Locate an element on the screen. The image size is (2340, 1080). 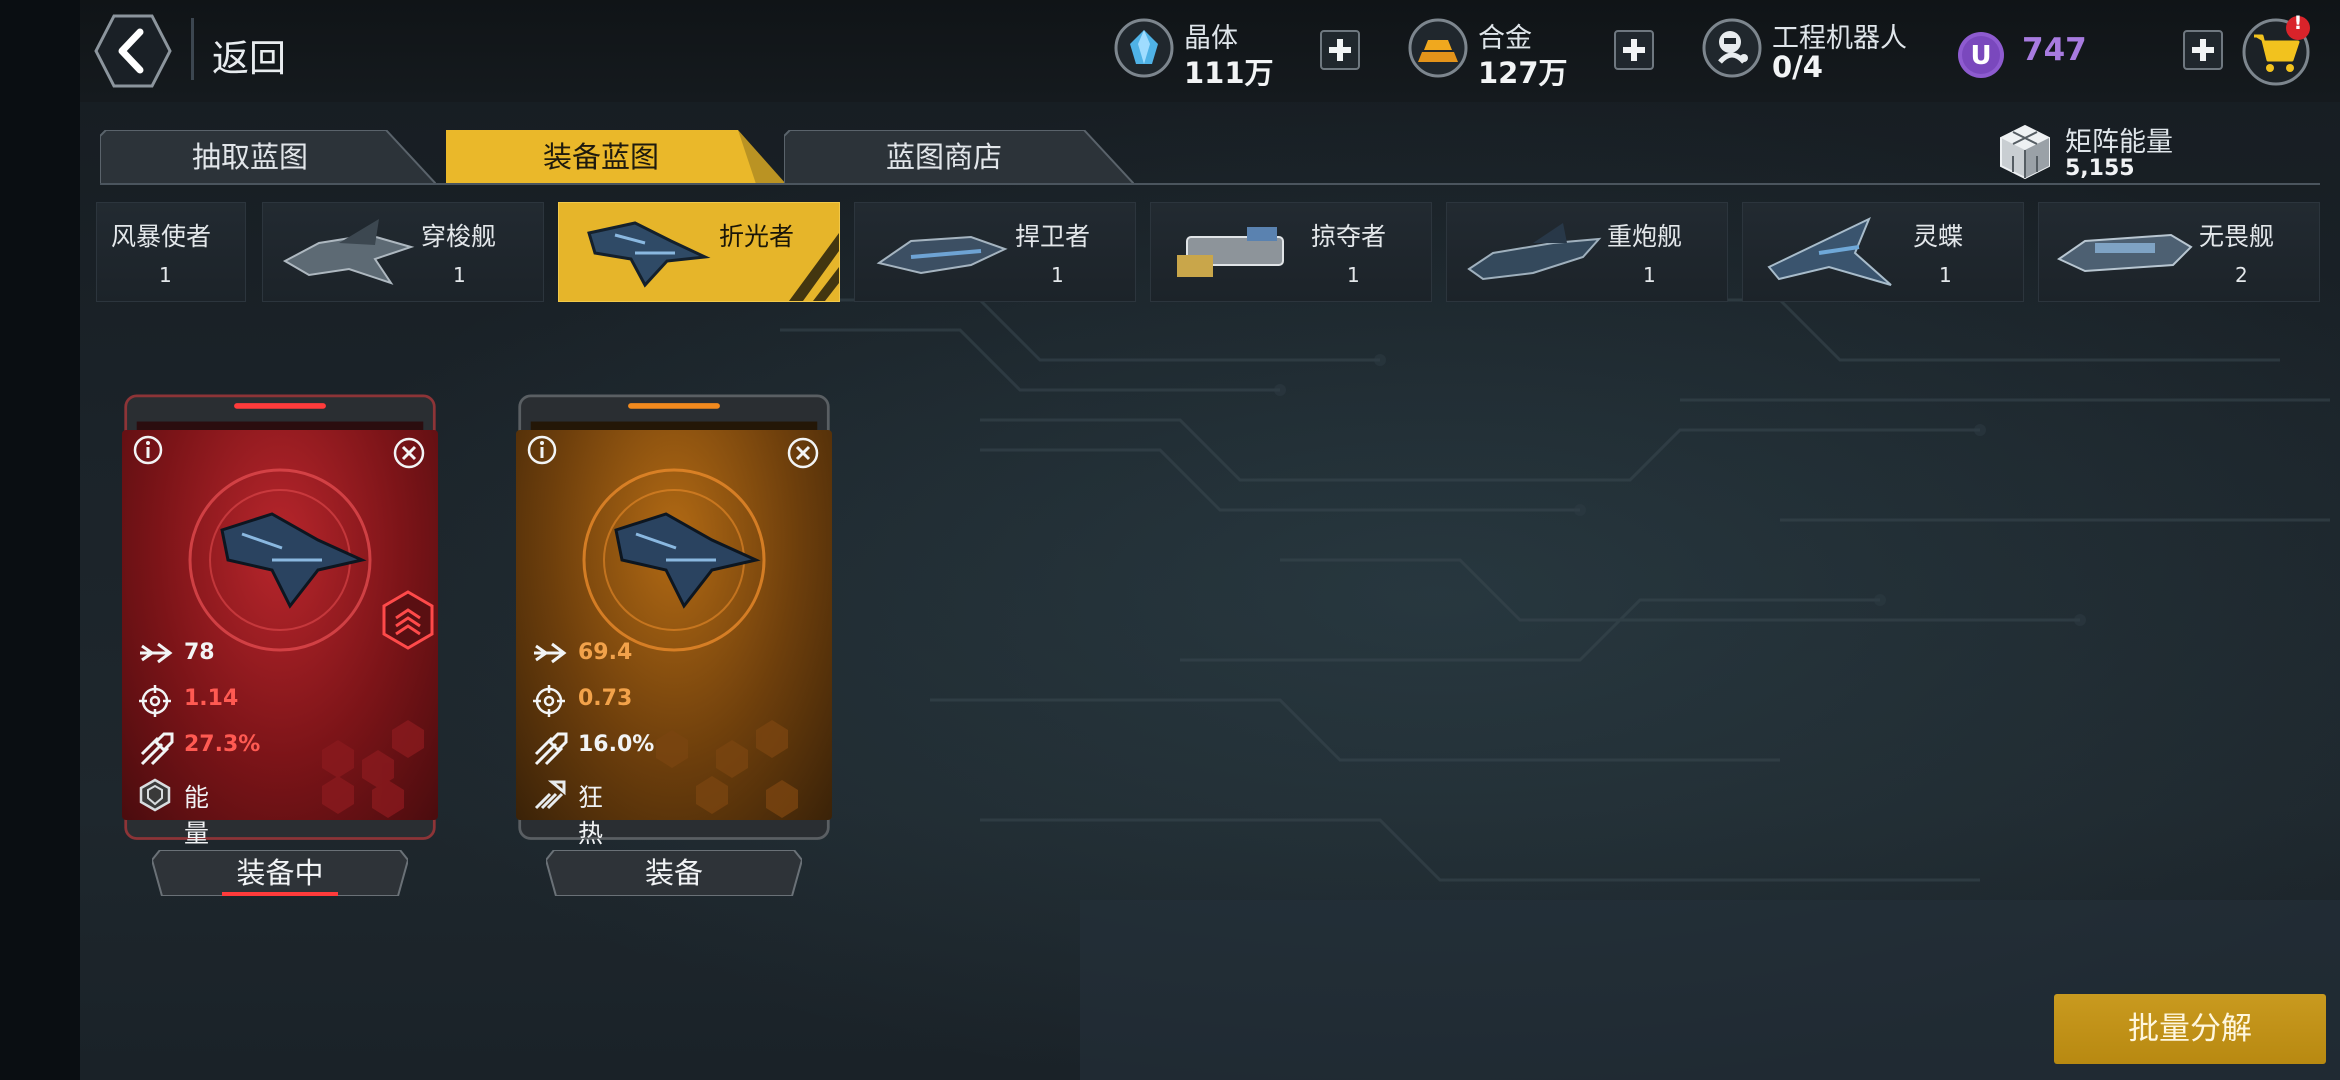
ship-name: 捍卫者 is located at coordinates (1053, 236).